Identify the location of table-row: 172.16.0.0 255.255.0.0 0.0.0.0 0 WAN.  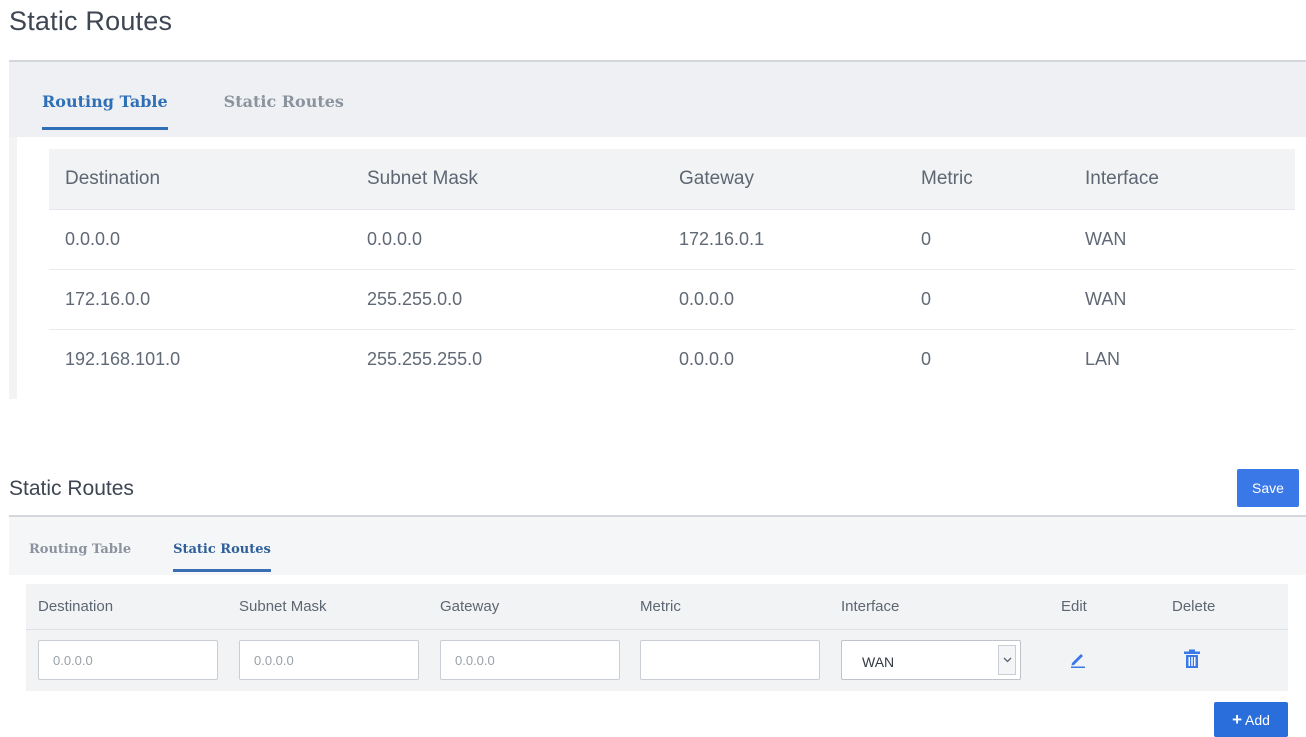
(672, 299).